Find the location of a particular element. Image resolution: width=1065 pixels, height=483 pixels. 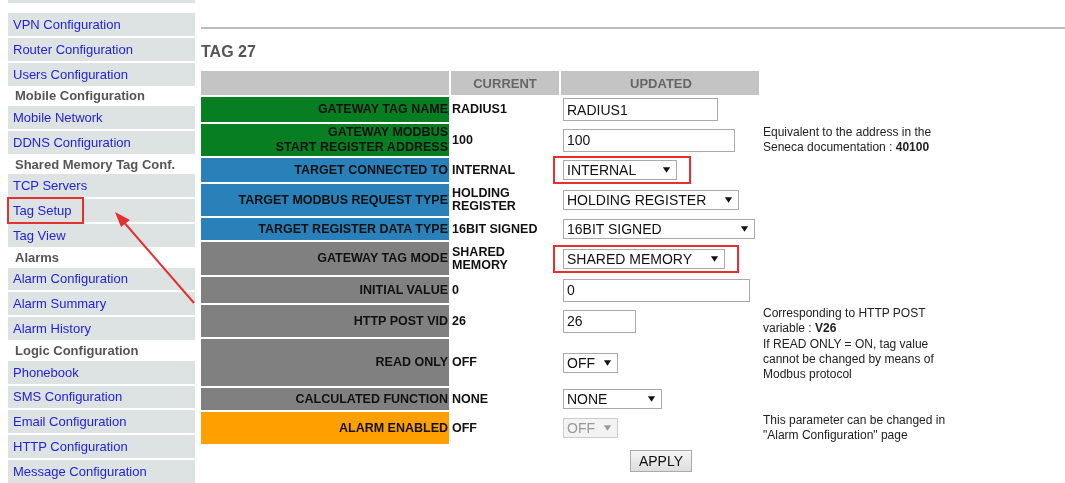

field-note: This parameter can be changed in "Alarm Configuration" page is located at coordinates (855, 428).